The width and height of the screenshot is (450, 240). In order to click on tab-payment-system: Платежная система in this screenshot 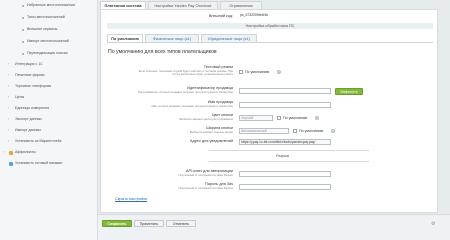, I will do `click(123, 5)`.